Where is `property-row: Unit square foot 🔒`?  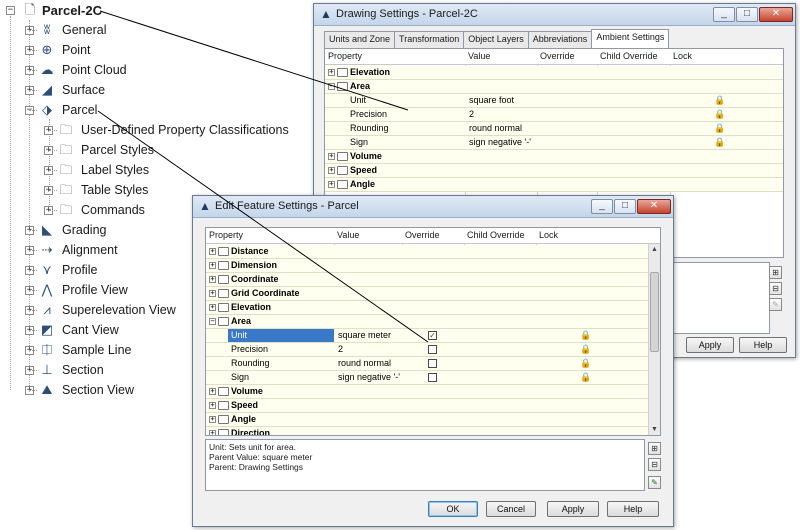
property-row: Unit square foot 🔒 is located at coordinates (554, 101).